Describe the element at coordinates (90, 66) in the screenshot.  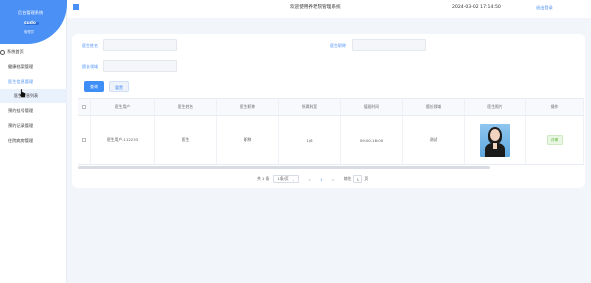
I see `filter-label-specialty: 擅长领域` at that location.